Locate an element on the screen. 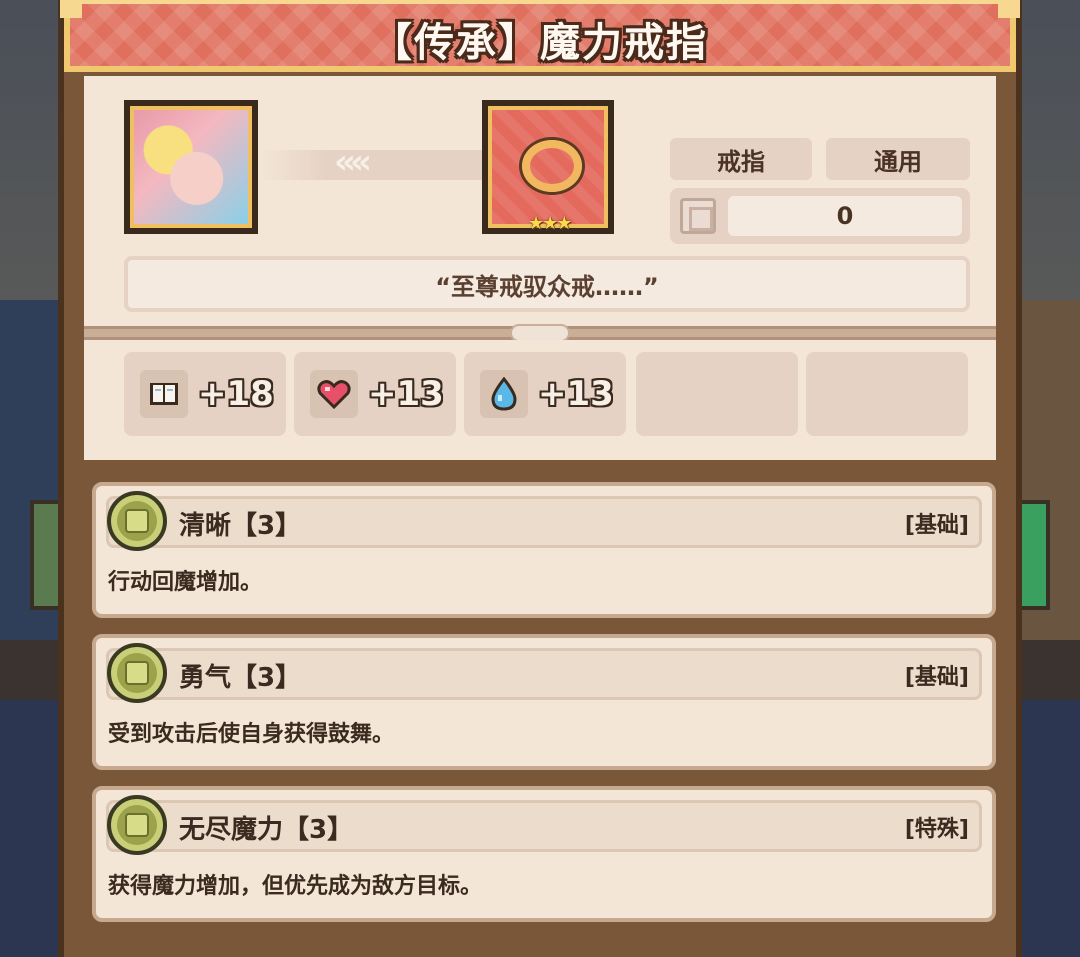 The image size is (1080, 957). character-portrait is located at coordinates (191, 167).